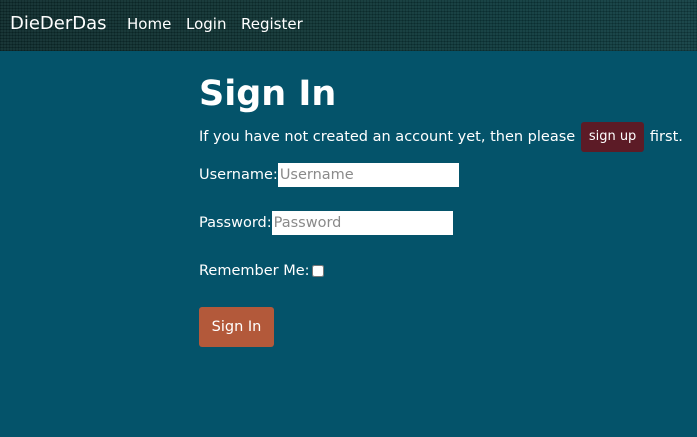 The image size is (697, 437). I want to click on signup-prompt-suffix: first., so click(666, 137).